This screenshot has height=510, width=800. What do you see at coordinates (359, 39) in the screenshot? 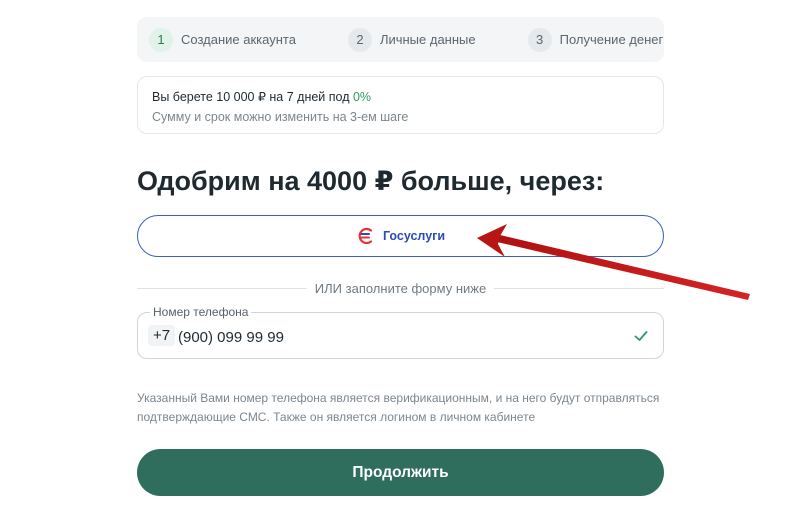
I see `step-number: 2` at bounding box center [359, 39].